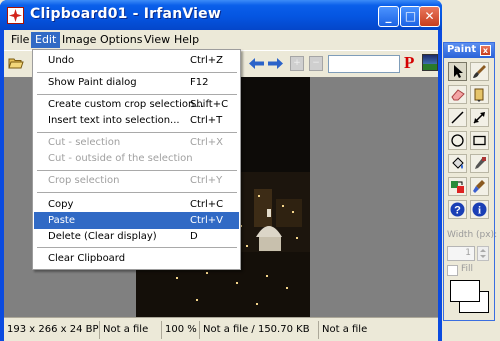  Describe the element at coordinates (258, 330) in the screenshot. I see `status-file-size: Not a file / 150.70 KB` at that location.